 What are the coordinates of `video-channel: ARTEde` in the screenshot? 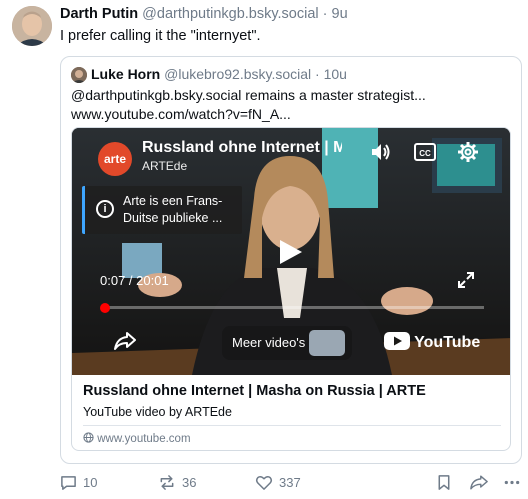 It's located at (164, 166).